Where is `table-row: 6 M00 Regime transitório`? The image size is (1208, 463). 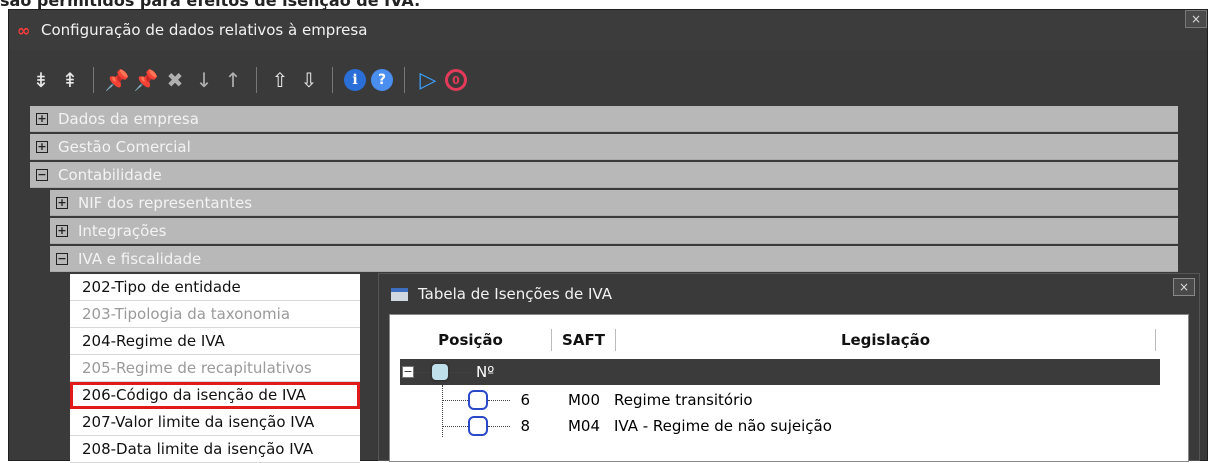
table-row: 6 M00 Regime transitório is located at coordinates (780, 400).